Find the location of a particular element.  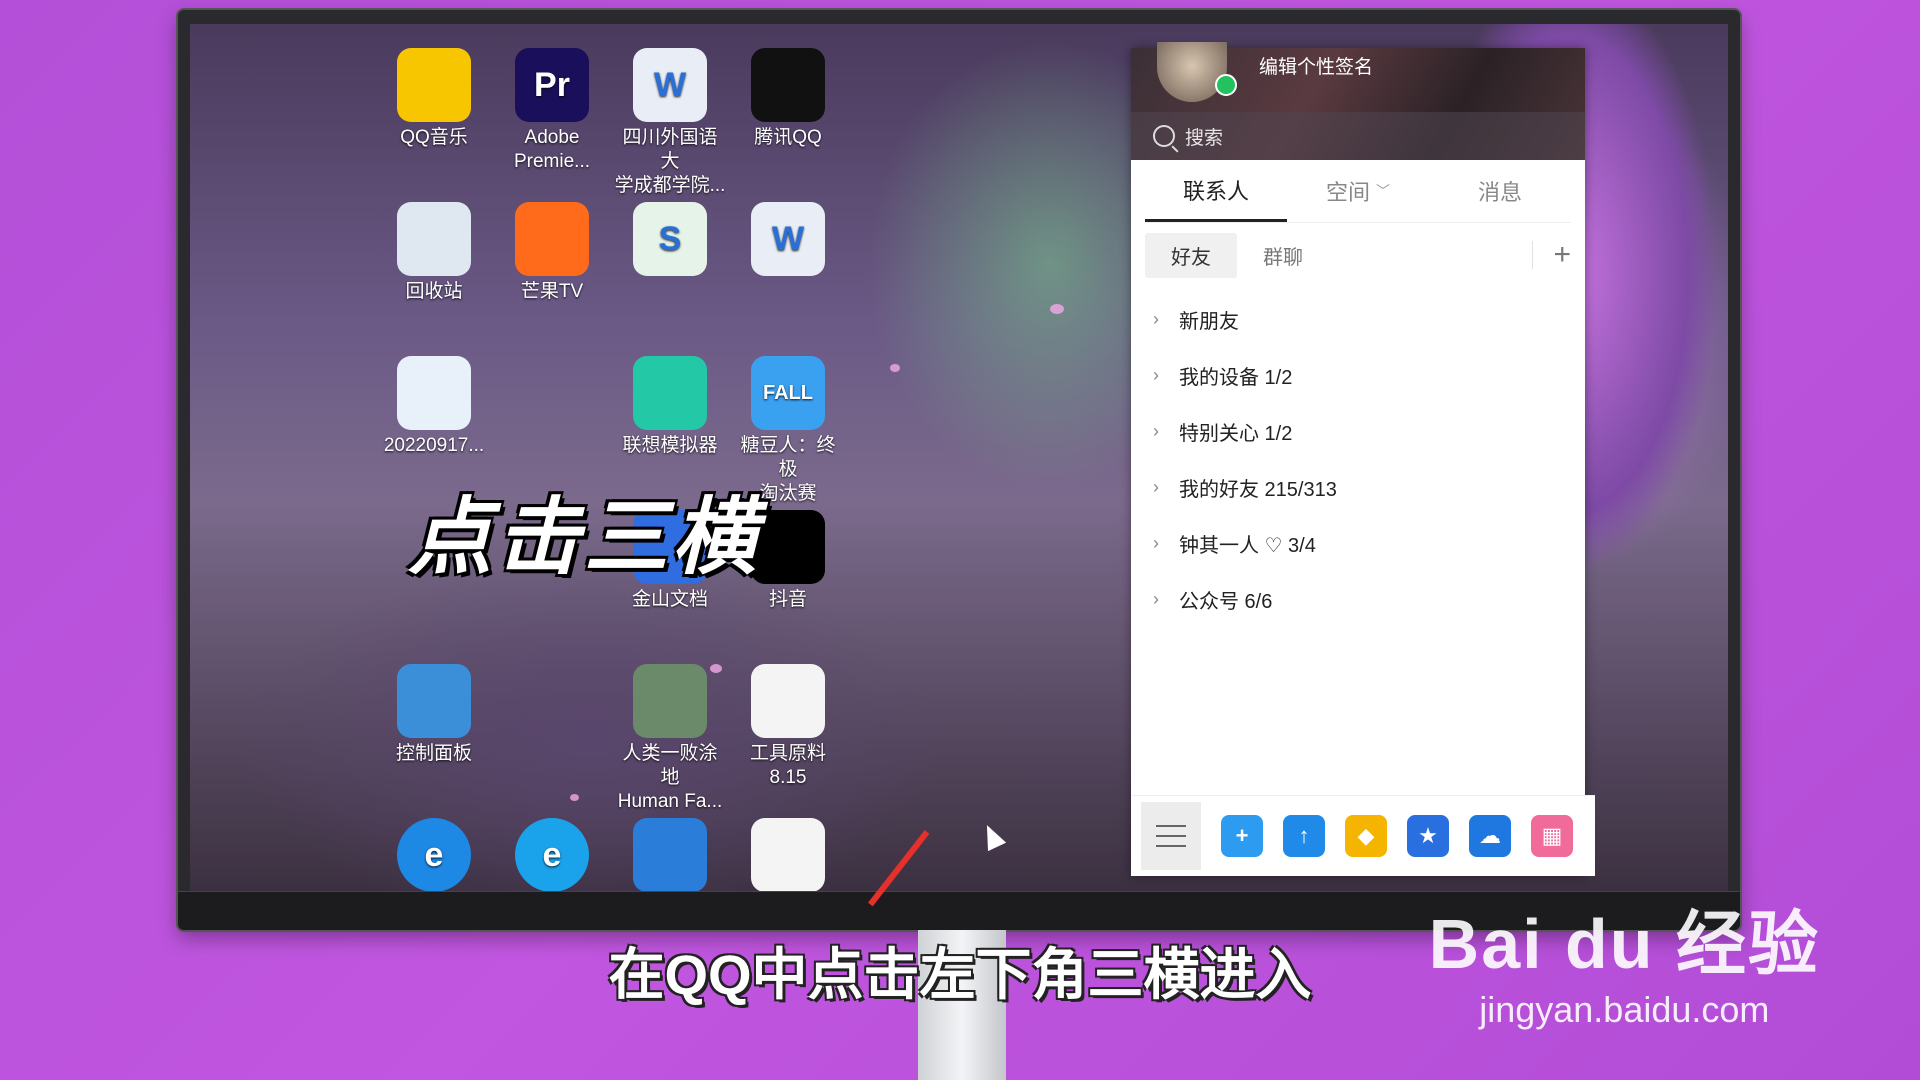

desktop-icon: 联想模拟器 is located at coordinates (670, 407).